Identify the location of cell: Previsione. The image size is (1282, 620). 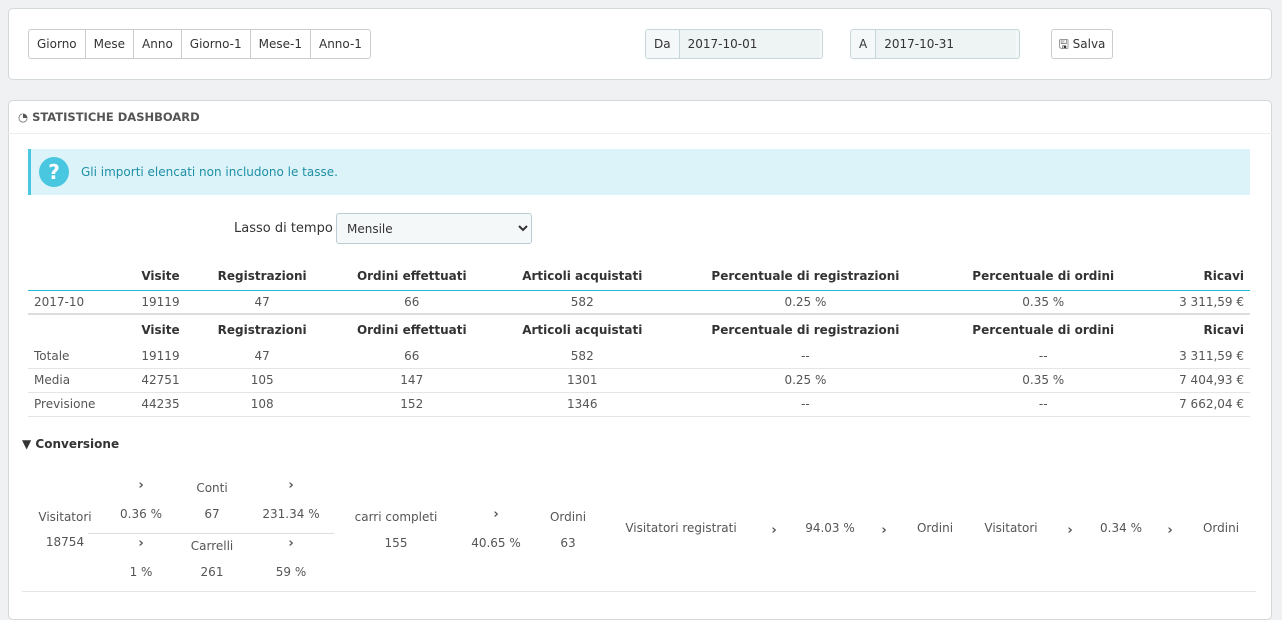
(77, 404).